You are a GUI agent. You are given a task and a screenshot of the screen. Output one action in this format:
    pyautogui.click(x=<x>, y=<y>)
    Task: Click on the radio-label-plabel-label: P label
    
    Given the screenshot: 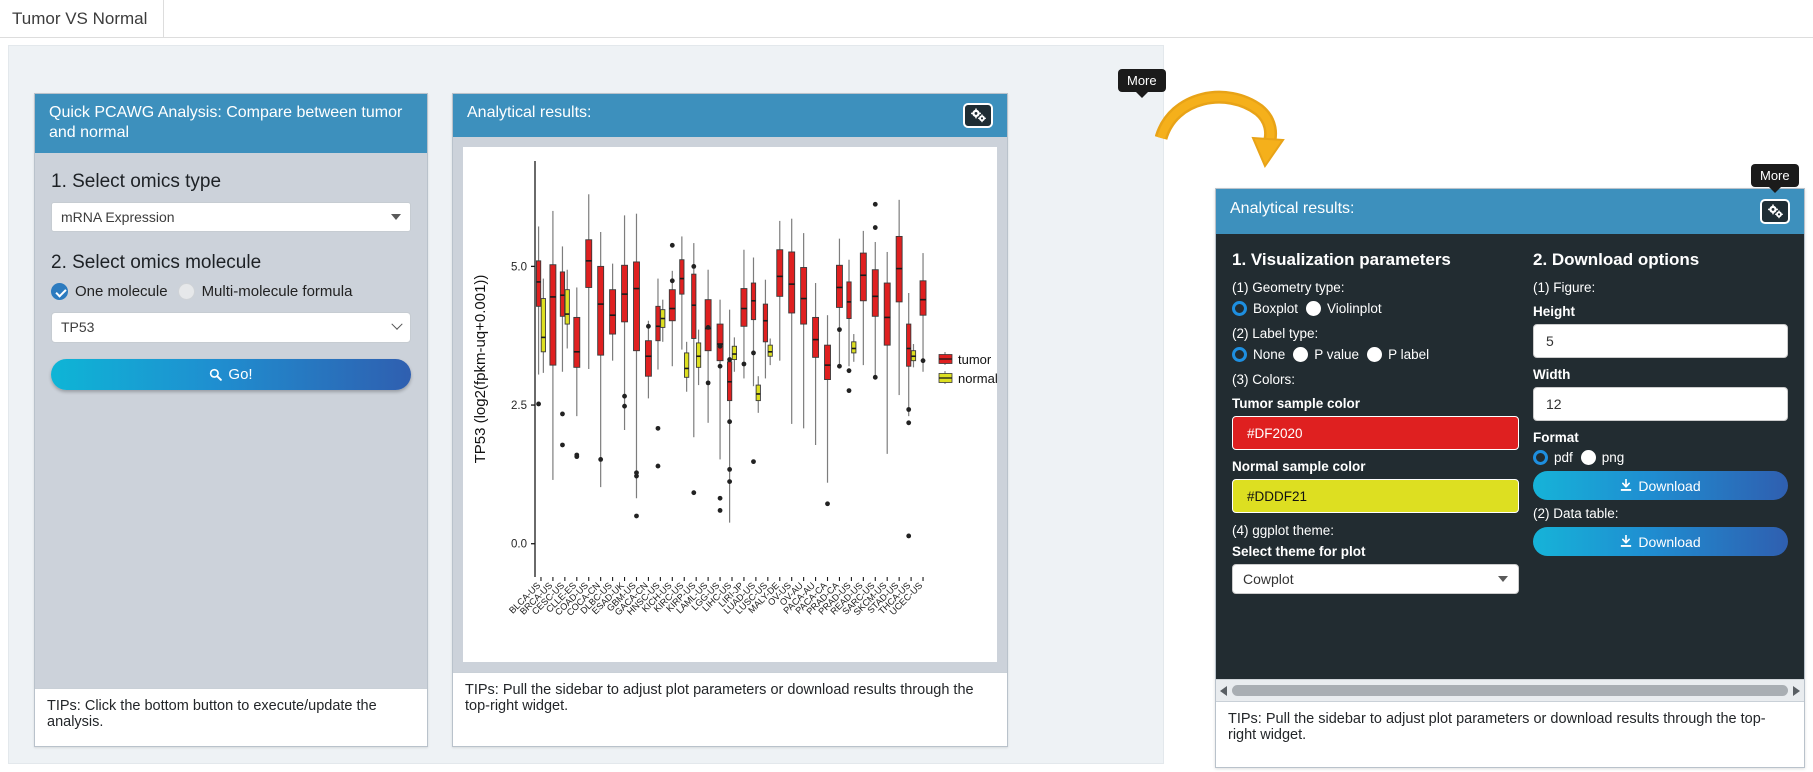 What is the action you would take?
    pyautogui.click(x=1409, y=354)
    